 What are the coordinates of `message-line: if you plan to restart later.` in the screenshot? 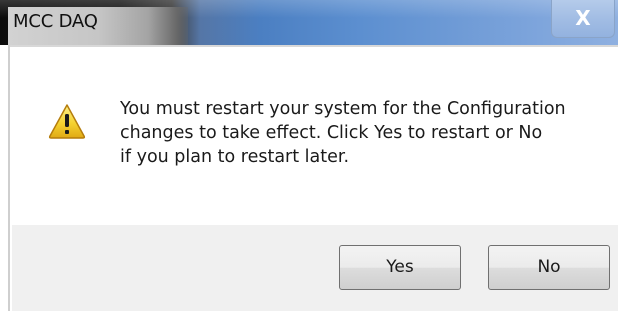 It's located at (235, 157).